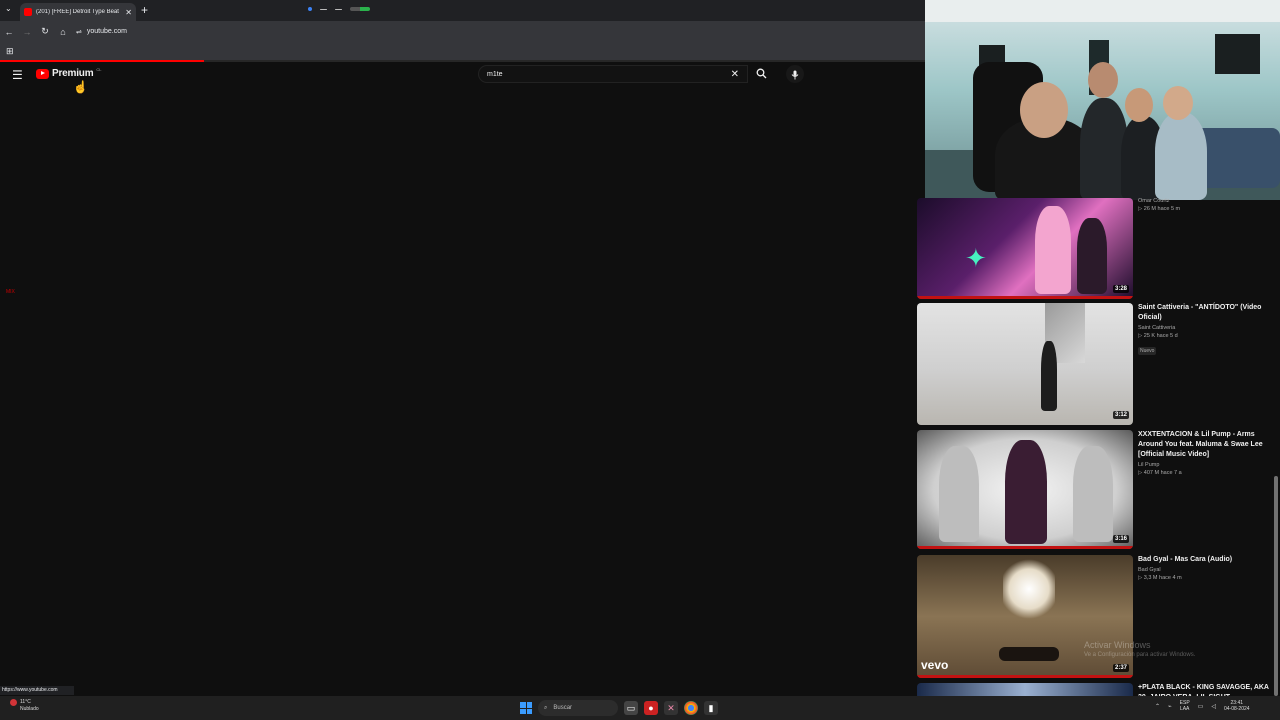 The image size is (1280, 720). What do you see at coordinates (711, 708) in the screenshot?
I see `stats-app-icon: ▮` at bounding box center [711, 708].